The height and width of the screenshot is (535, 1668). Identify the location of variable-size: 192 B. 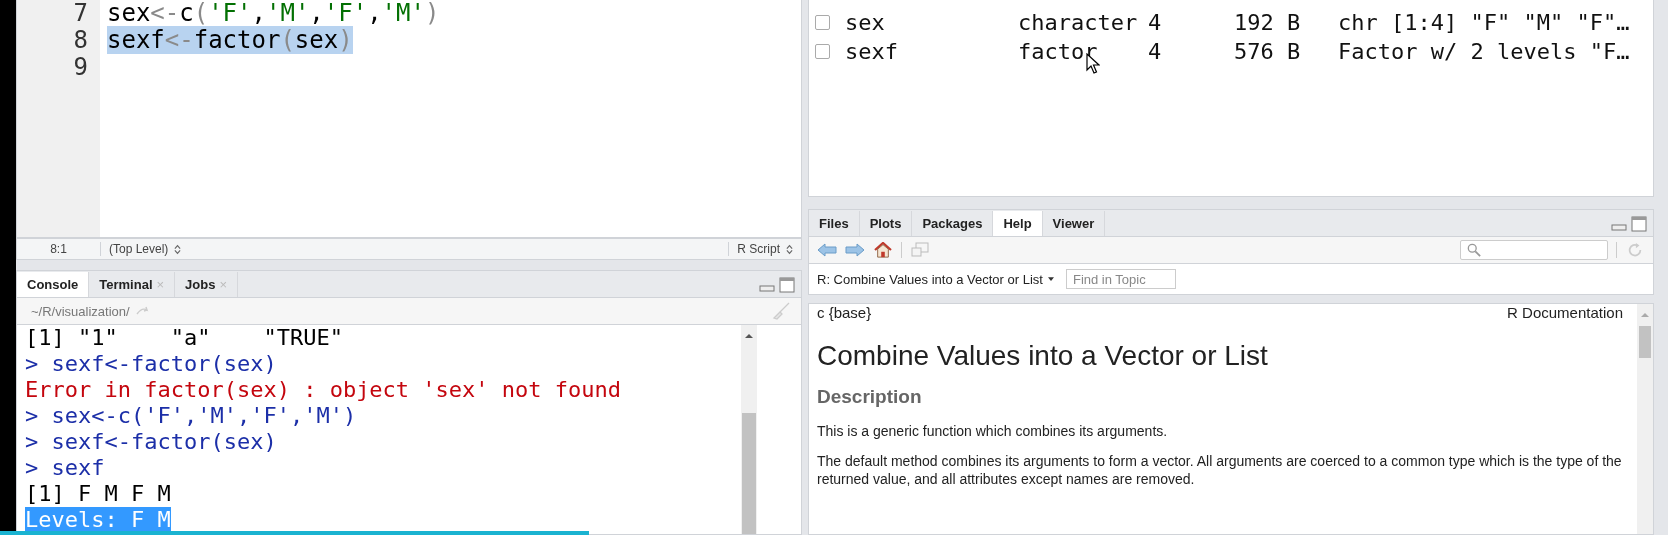
(1268, 22).